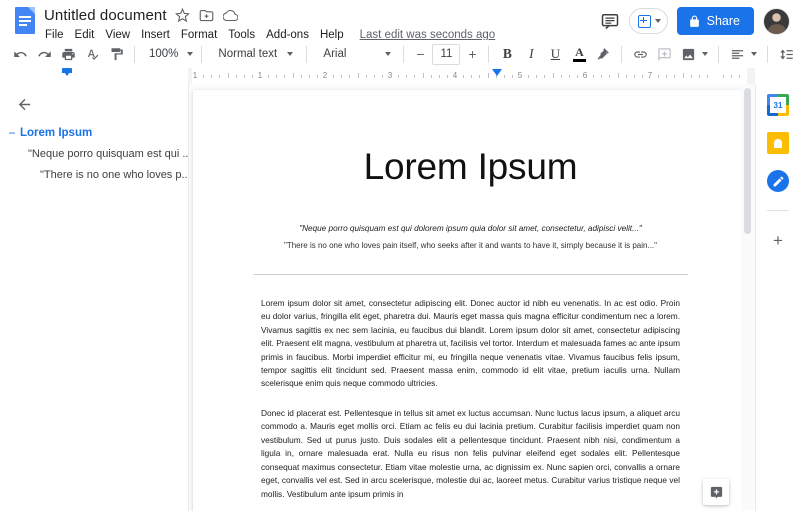 The height and width of the screenshot is (511, 800). Describe the element at coordinates (777, 297) in the screenshot. I see `side-panel-rail: 31 +` at that location.